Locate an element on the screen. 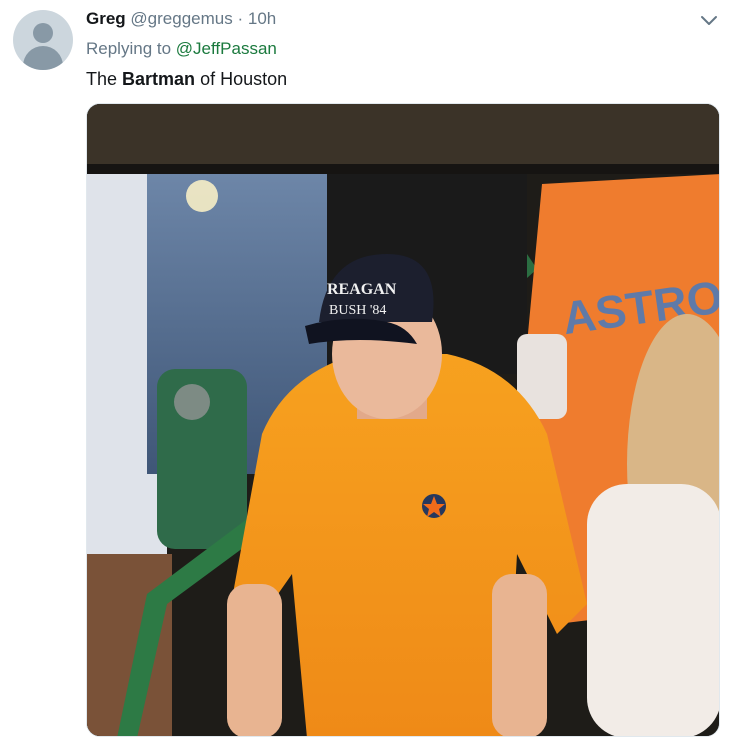 The height and width of the screenshot is (750, 736). tweet-header: Greg @greggemus · 10h is located at coordinates (181, 19).